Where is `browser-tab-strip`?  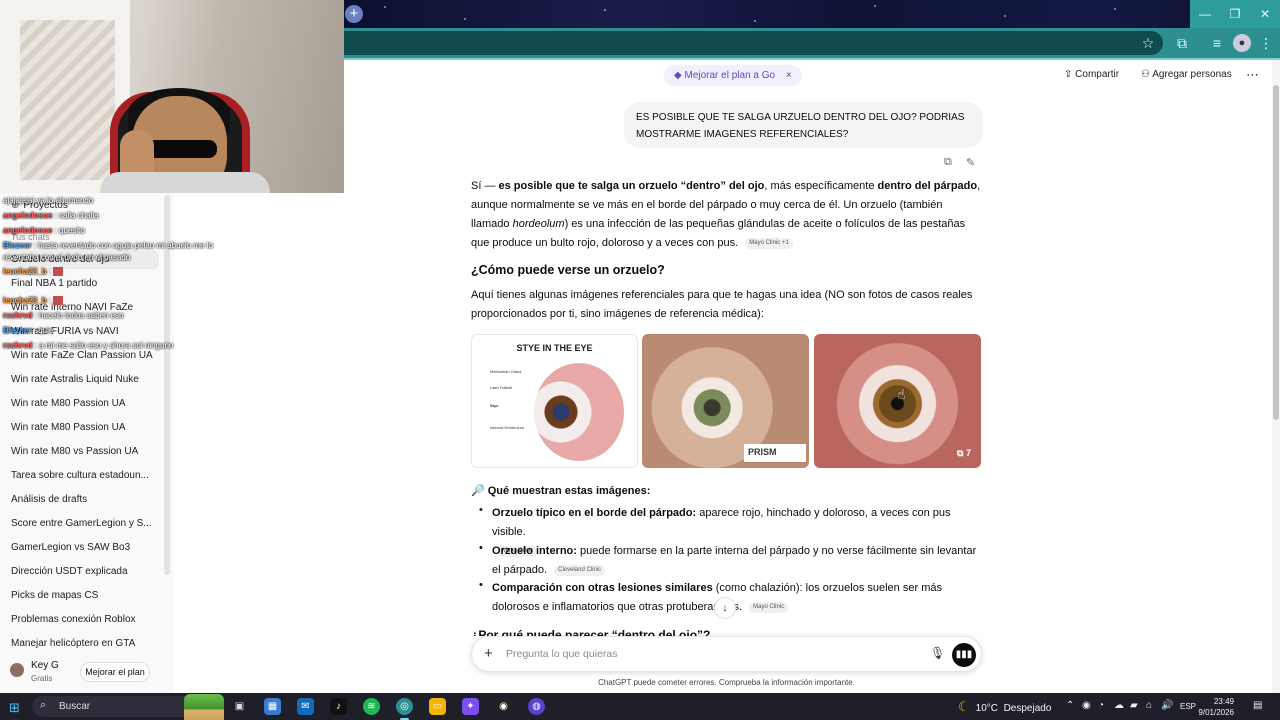
browser-tab-strip is located at coordinates (812, 14).